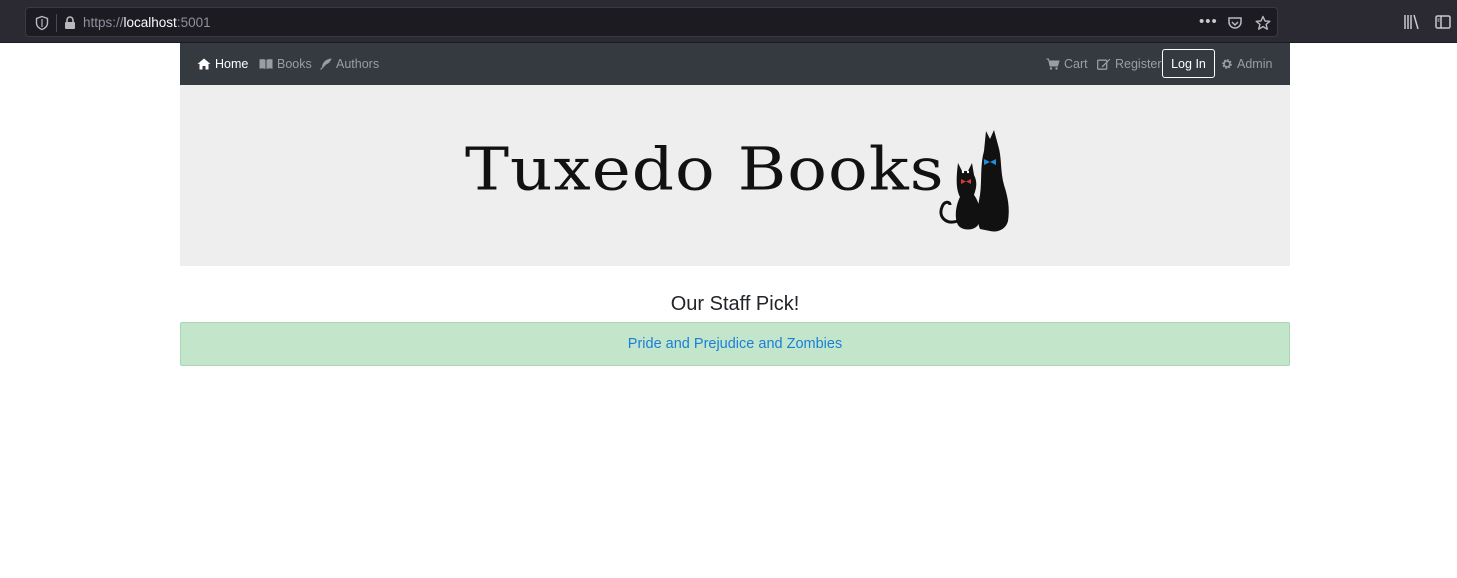 This screenshot has width=1457, height=578. I want to click on nav-books: Books, so click(285, 64).